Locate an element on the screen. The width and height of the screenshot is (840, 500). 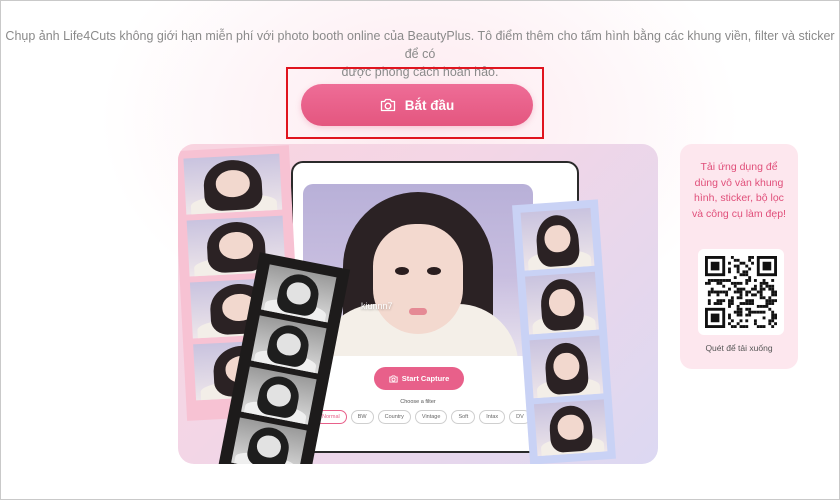
preview-username: kiunnn7 is located at coordinates (377, 306).